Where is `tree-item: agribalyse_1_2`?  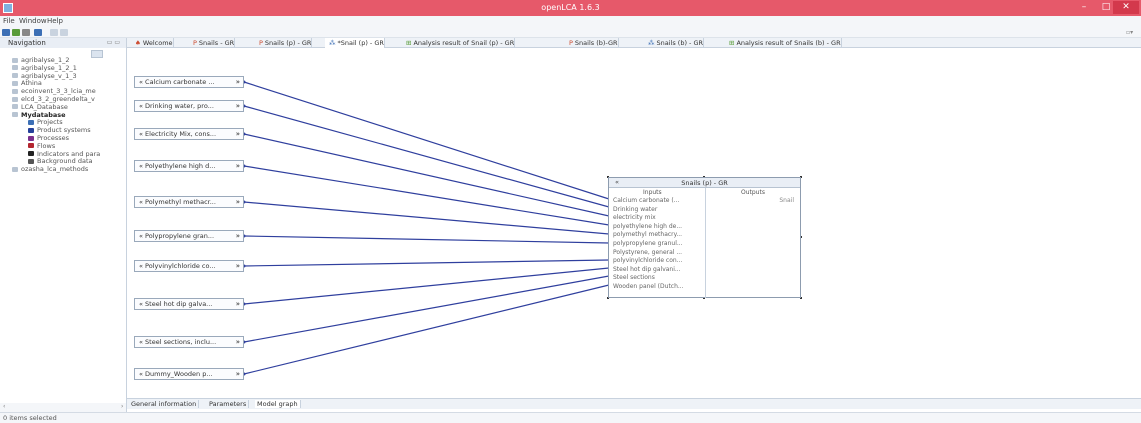 tree-item: agribalyse_1_2 is located at coordinates (41, 60).